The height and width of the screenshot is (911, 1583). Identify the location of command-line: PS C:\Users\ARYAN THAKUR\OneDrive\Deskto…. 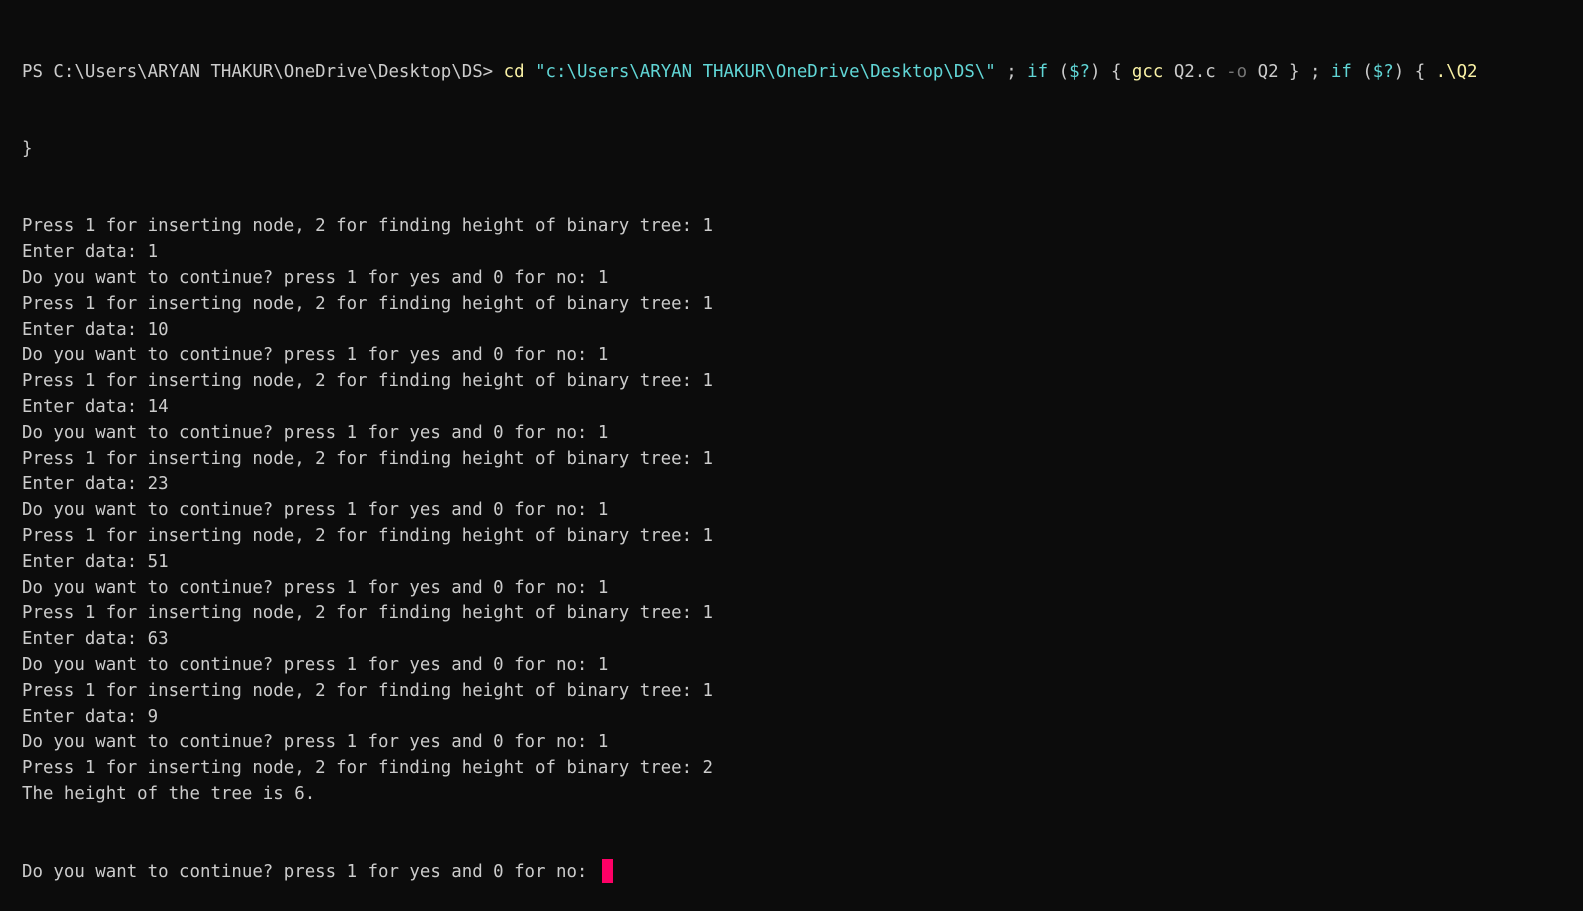
(802, 73).